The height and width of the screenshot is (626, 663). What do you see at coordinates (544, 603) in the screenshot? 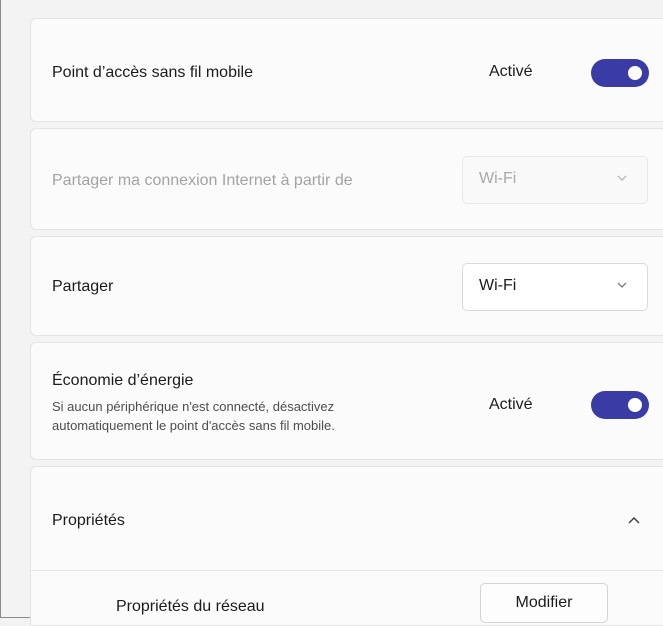
I see `edit-button: Modifier` at bounding box center [544, 603].